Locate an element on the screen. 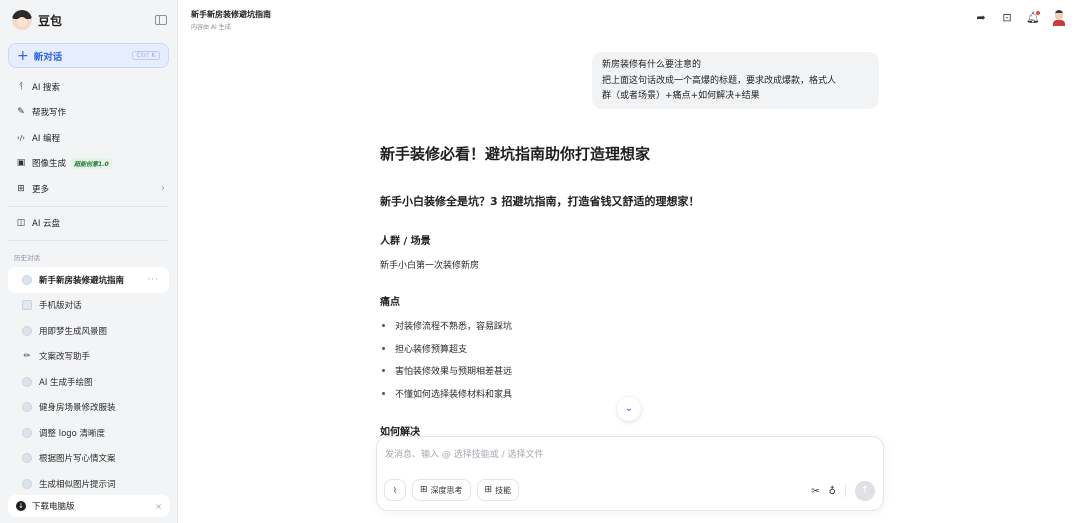 The image size is (1080, 523). sidebar-header: 豆包 is located at coordinates (88, 20).